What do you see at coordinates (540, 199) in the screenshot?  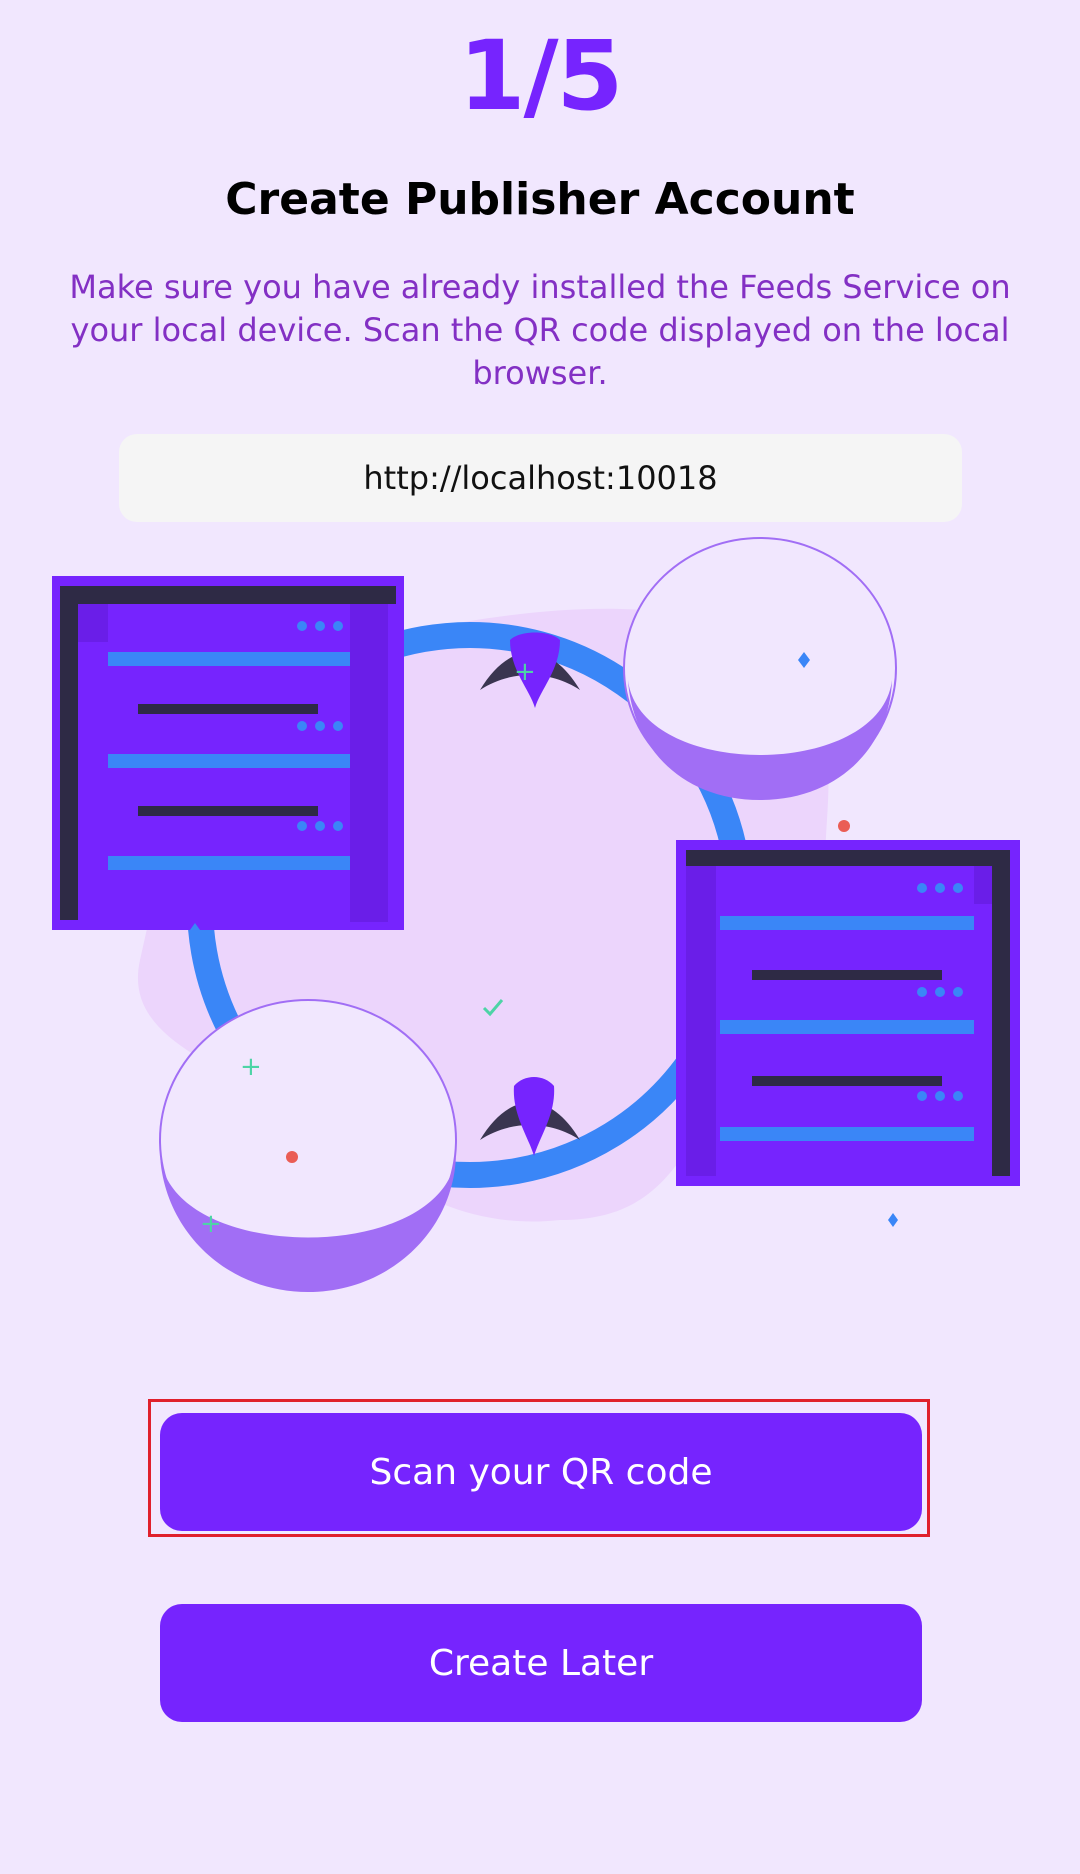 I see `page-title: Create Publisher Account` at bounding box center [540, 199].